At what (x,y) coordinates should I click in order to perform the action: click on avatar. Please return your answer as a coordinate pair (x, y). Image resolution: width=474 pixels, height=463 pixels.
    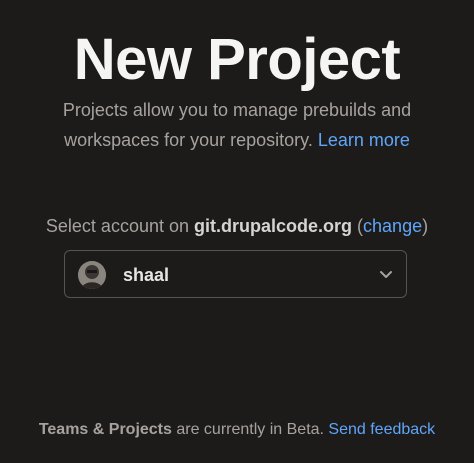
    Looking at the image, I should click on (92, 275).